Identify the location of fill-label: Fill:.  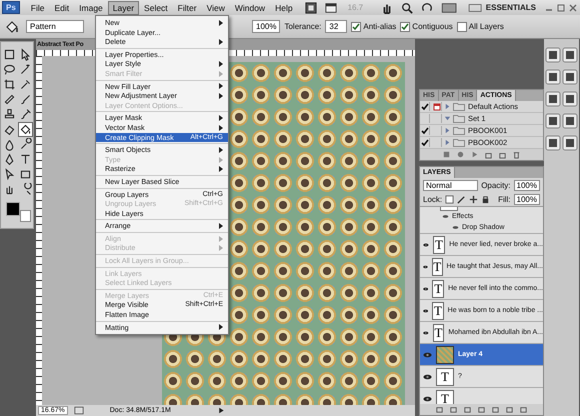
(504, 199).